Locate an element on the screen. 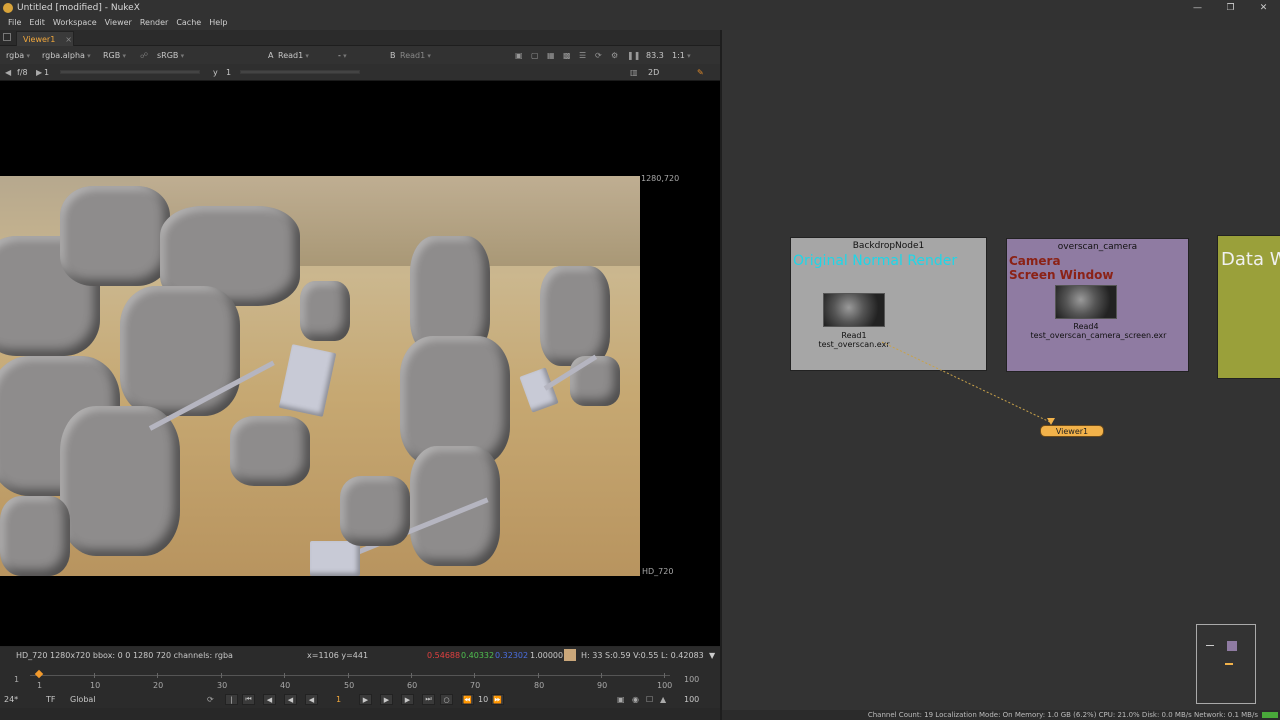 The width and height of the screenshot is (1280, 720). overlay-icon: ▦ is located at coordinates (551, 55).